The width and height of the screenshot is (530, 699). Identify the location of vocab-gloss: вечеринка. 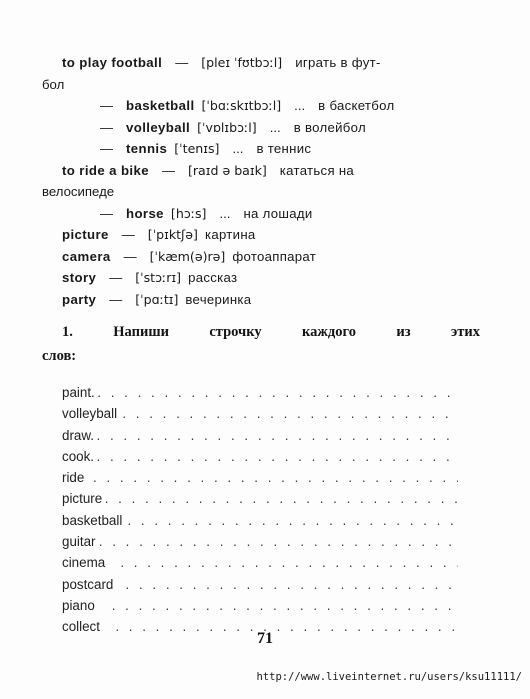
(218, 299).